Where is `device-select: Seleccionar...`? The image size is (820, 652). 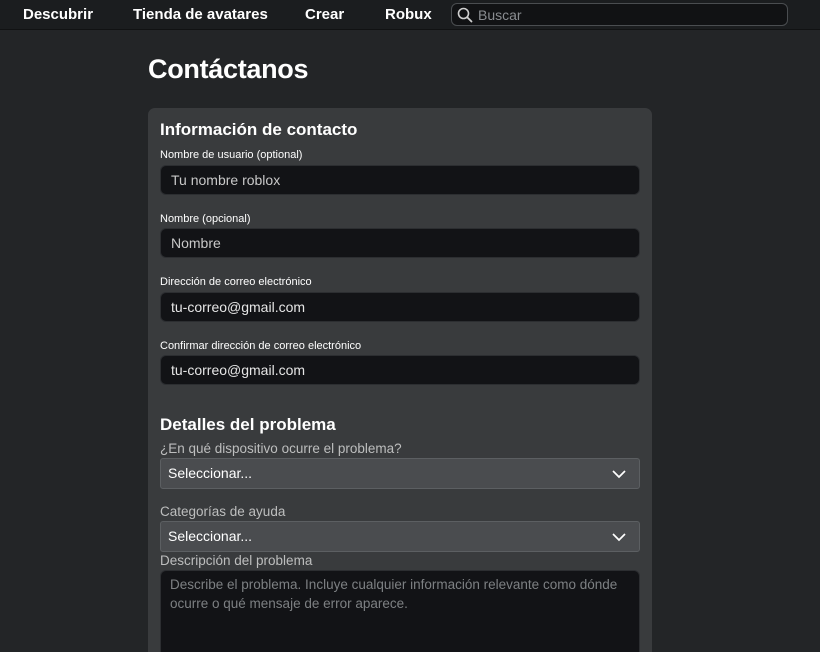
device-select: Seleccionar... is located at coordinates (400, 473).